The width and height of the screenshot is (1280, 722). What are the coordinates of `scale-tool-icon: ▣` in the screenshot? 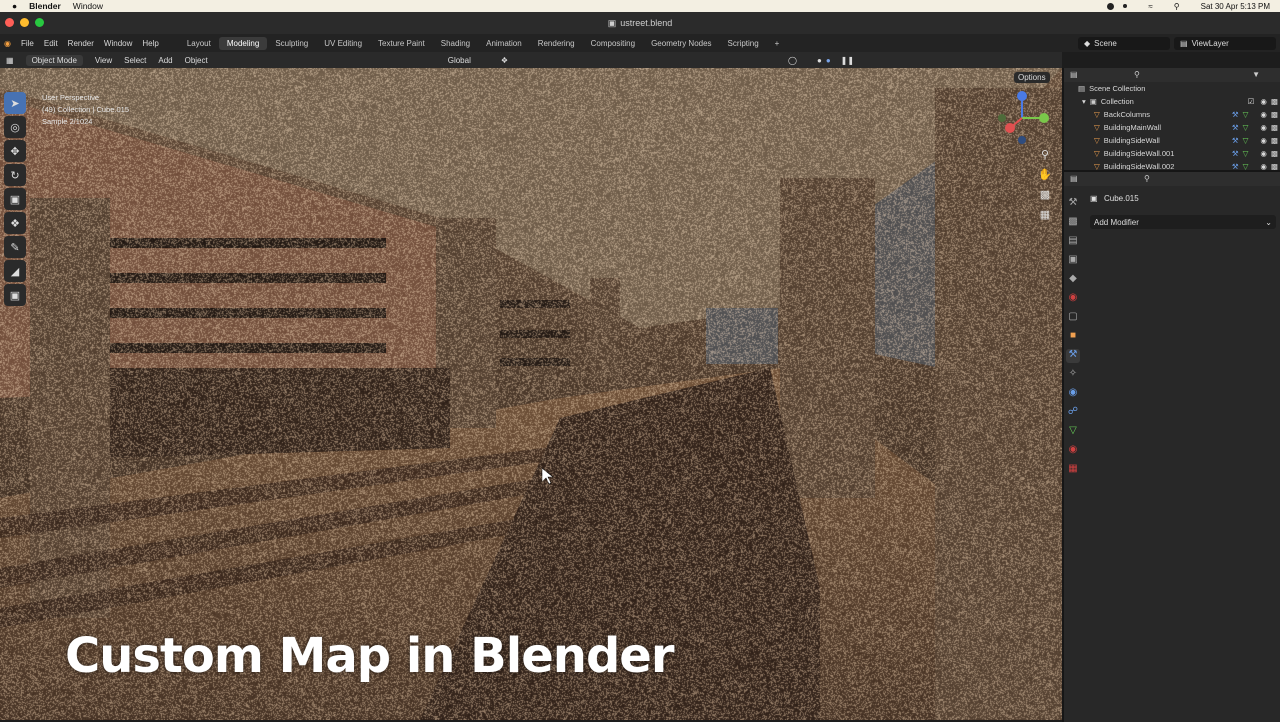 It's located at (15, 199).